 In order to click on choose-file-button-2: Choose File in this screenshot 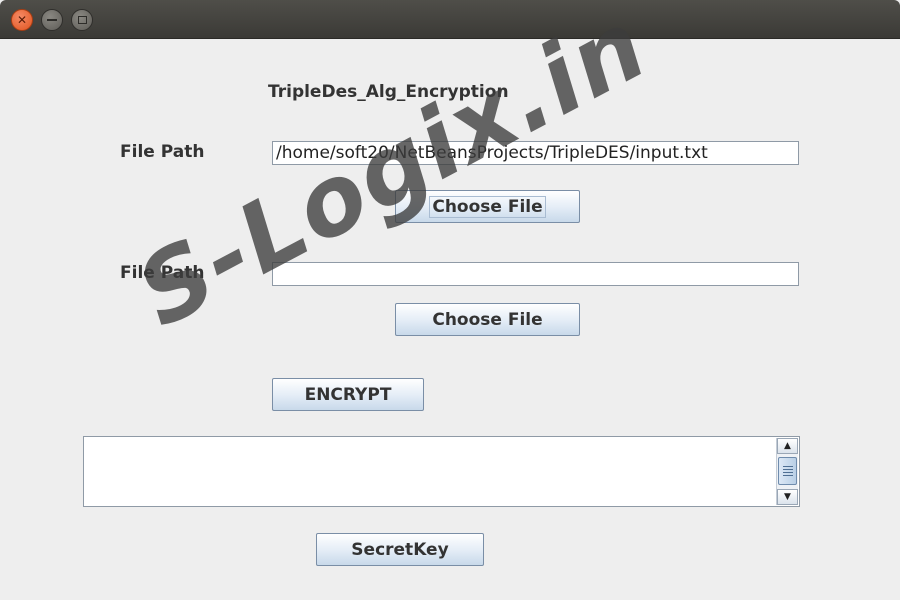, I will do `click(487, 319)`.